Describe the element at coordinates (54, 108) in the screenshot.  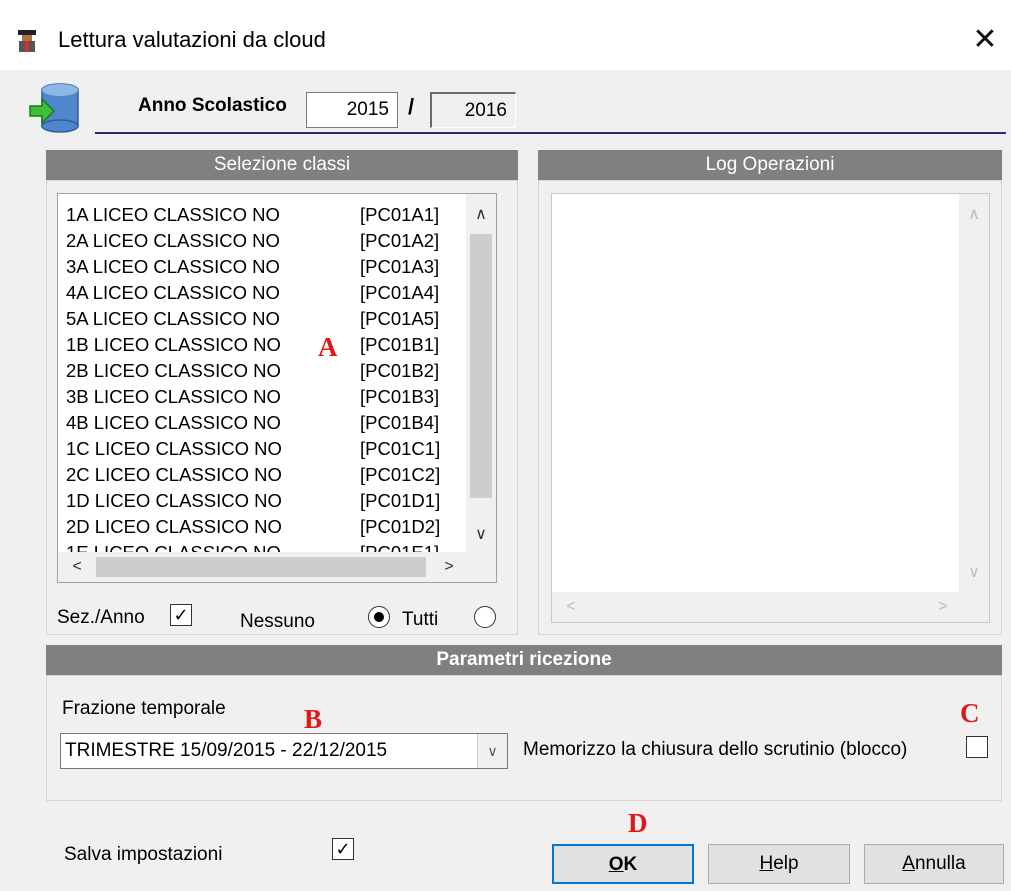
I see `database-import-icon` at that location.